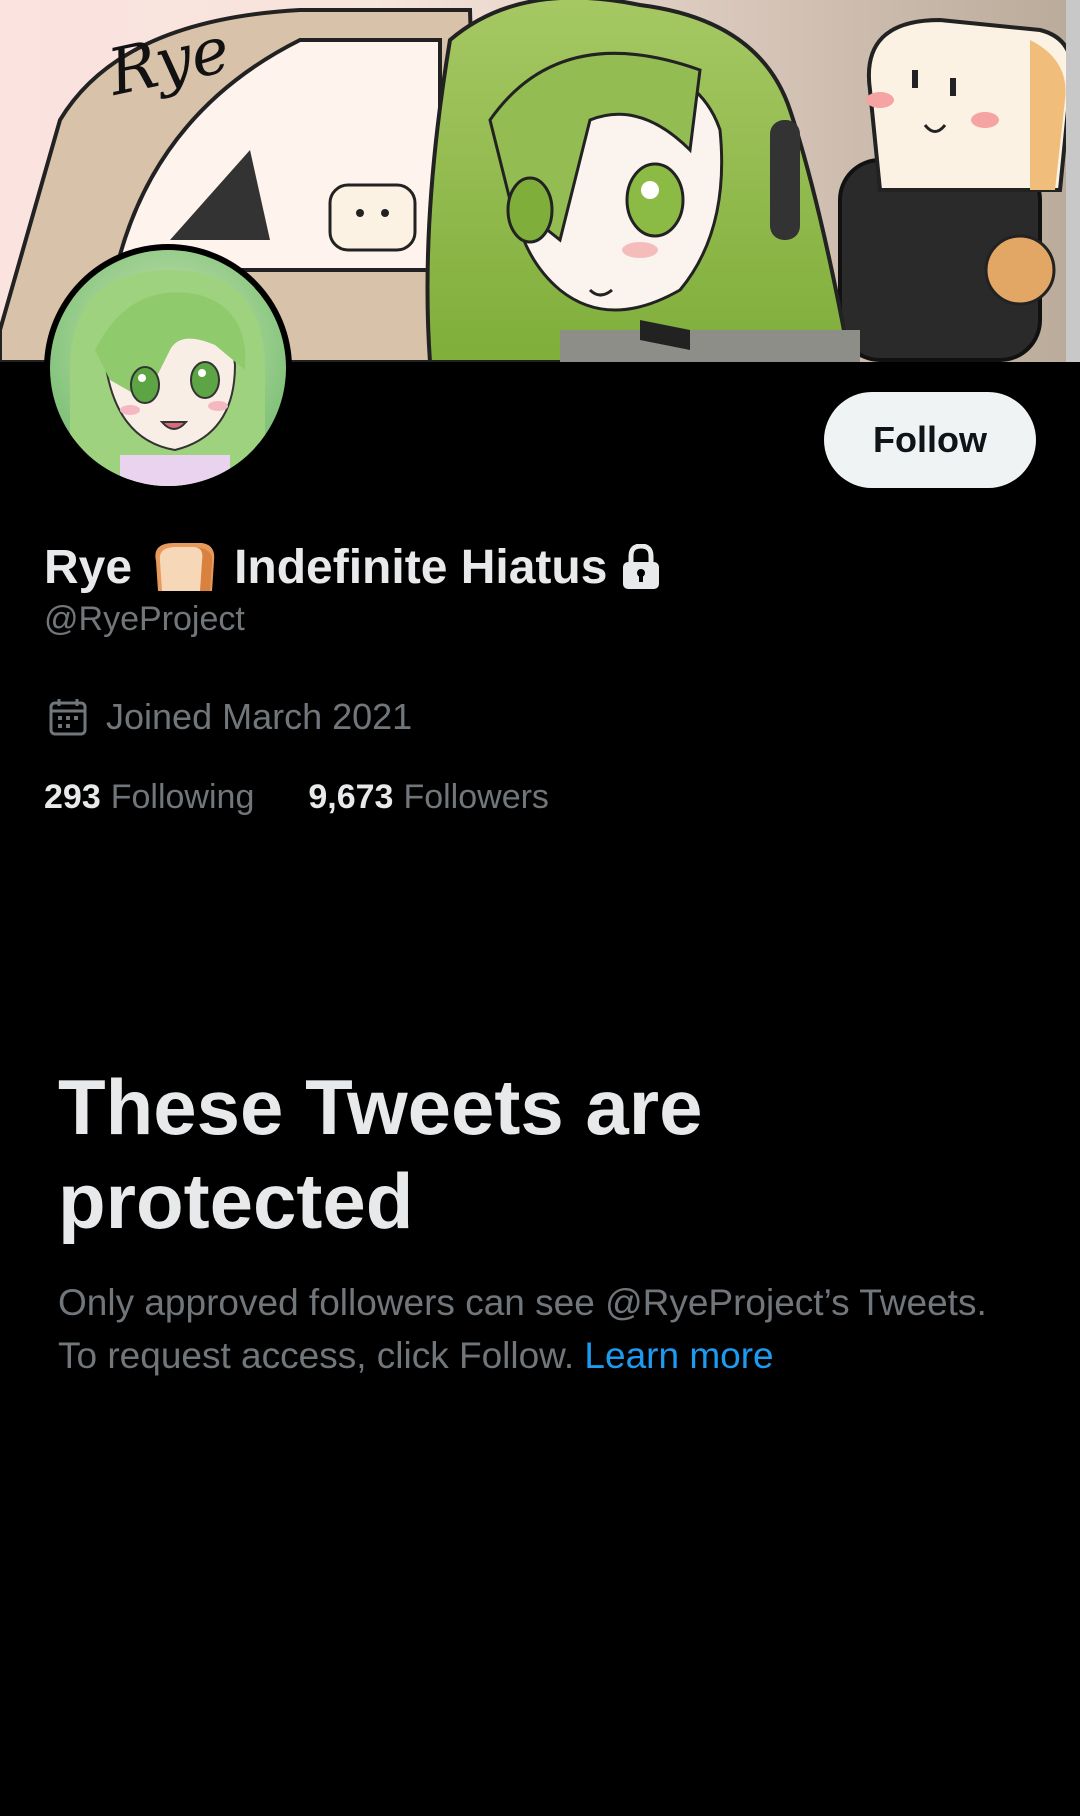 The height and width of the screenshot is (1816, 1080). I want to click on followers-count: 9,673, so click(351, 797).